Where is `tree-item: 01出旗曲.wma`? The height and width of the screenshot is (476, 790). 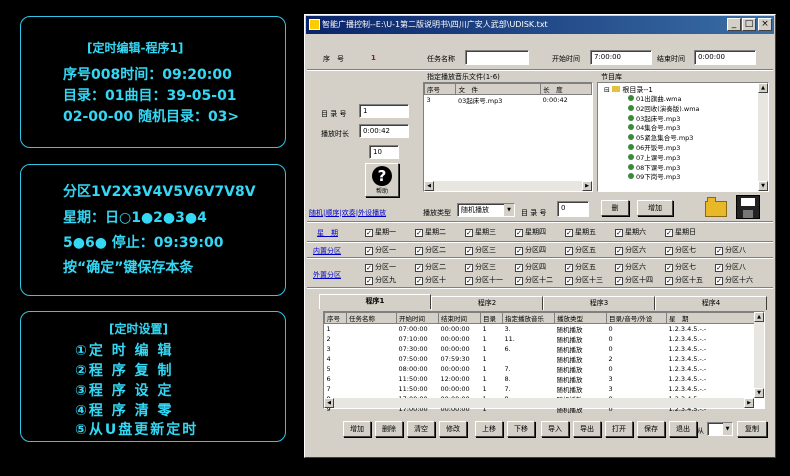 tree-item: 01出旗曲.wma is located at coordinates (664, 100).